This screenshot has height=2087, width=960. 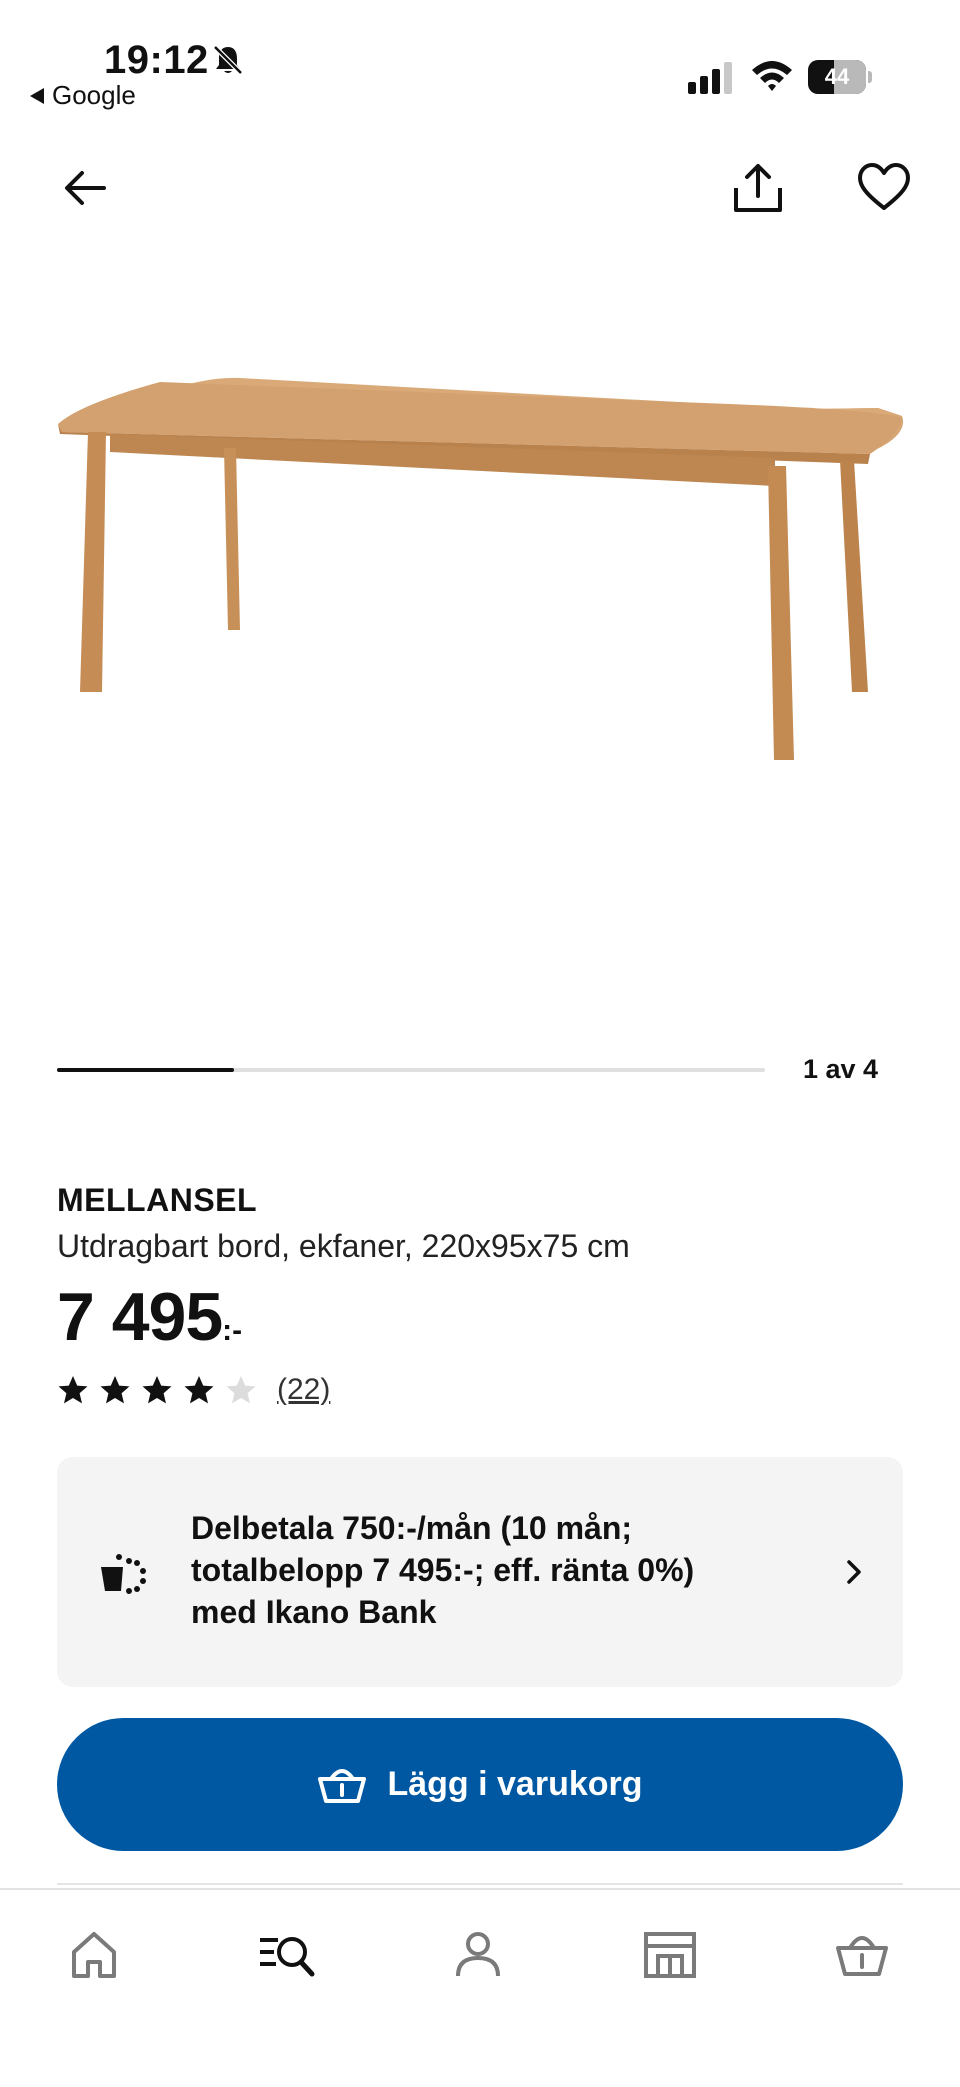 I want to click on star-empty-icon, so click(x=241, y=1390).